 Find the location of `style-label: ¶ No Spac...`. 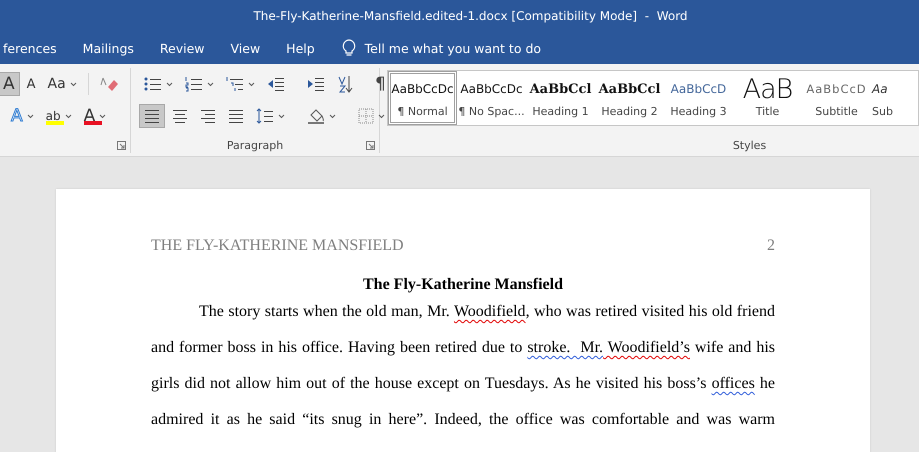

style-label: ¶ No Spac... is located at coordinates (491, 111).